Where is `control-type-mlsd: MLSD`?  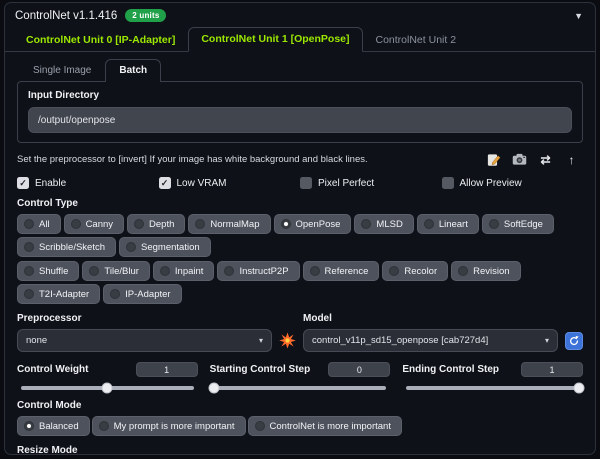 control-type-mlsd: MLSD is located at coordinates (384, 224).